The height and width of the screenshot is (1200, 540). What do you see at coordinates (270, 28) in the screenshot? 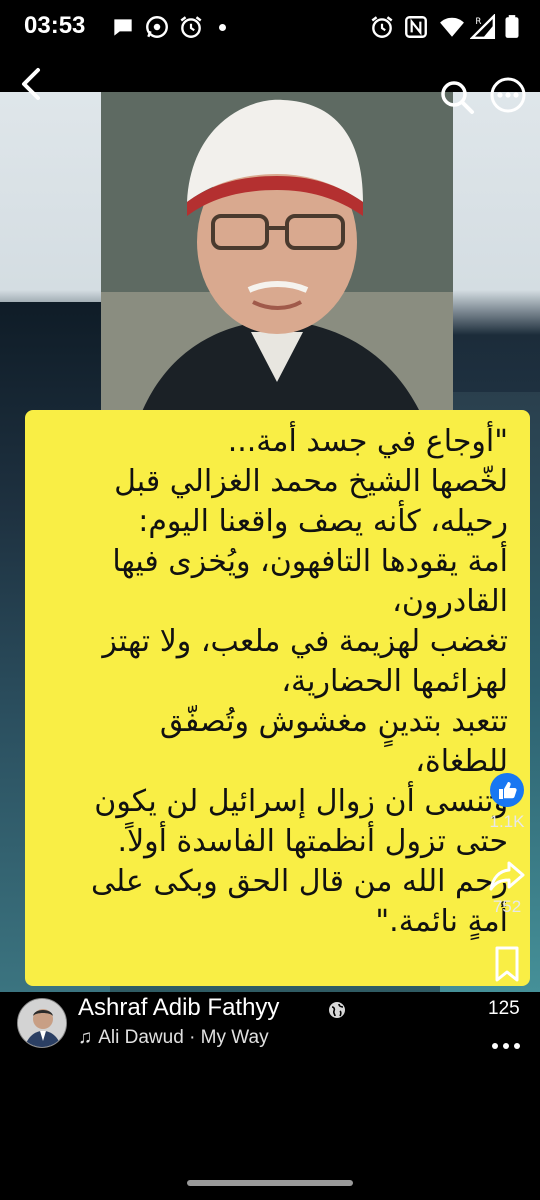
I see `status-bar: 03:53 R` at bounding box center [270, 28].